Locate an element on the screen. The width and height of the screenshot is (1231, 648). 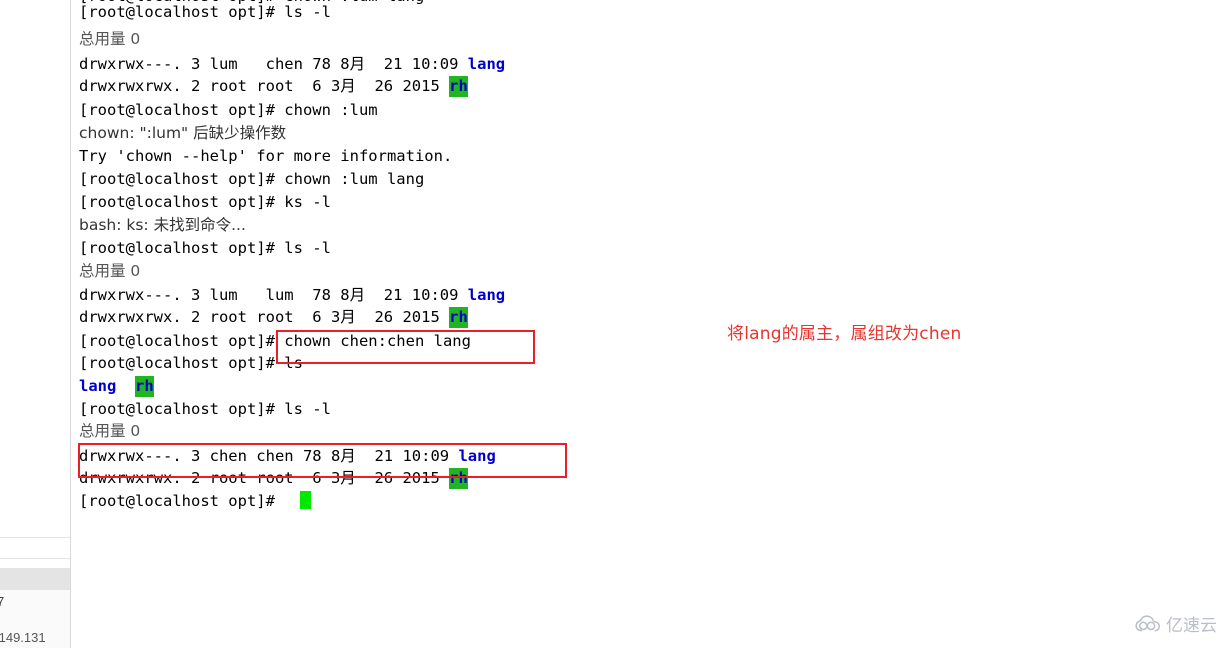
terminal-line: lang rh is located at coordinates (116, 386).